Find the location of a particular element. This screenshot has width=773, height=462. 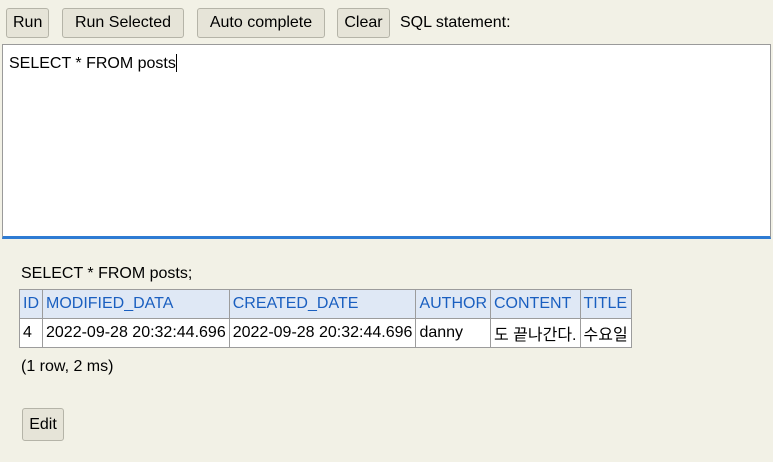

auto-complete-button: Auto complete is located at coordinates (261, 23).